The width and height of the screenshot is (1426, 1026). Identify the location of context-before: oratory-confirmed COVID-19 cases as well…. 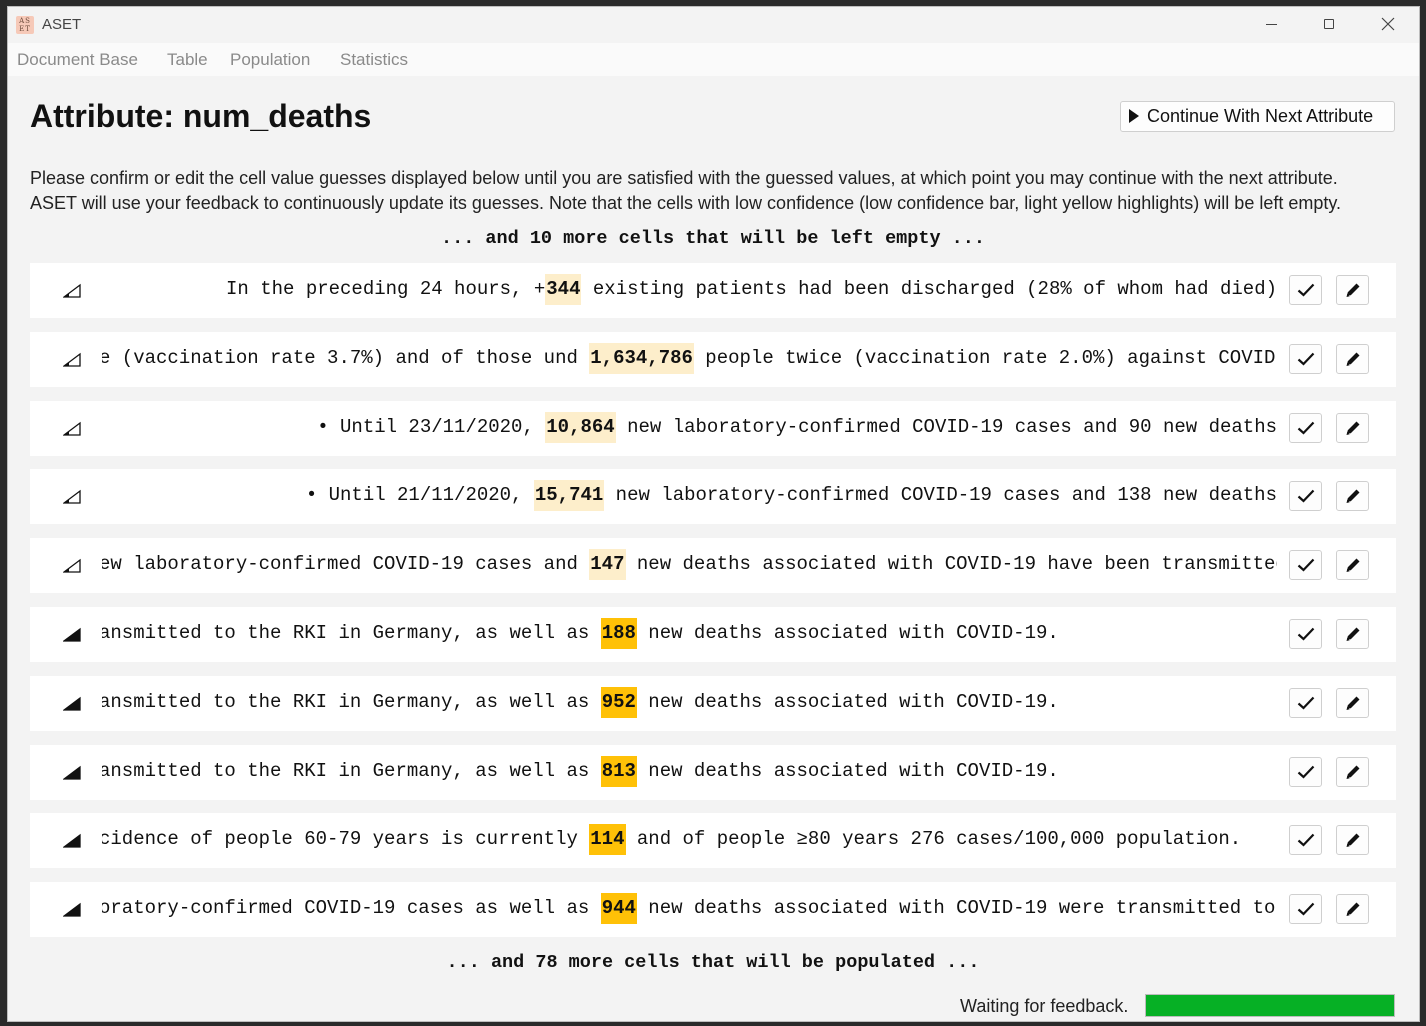
(351, 908).